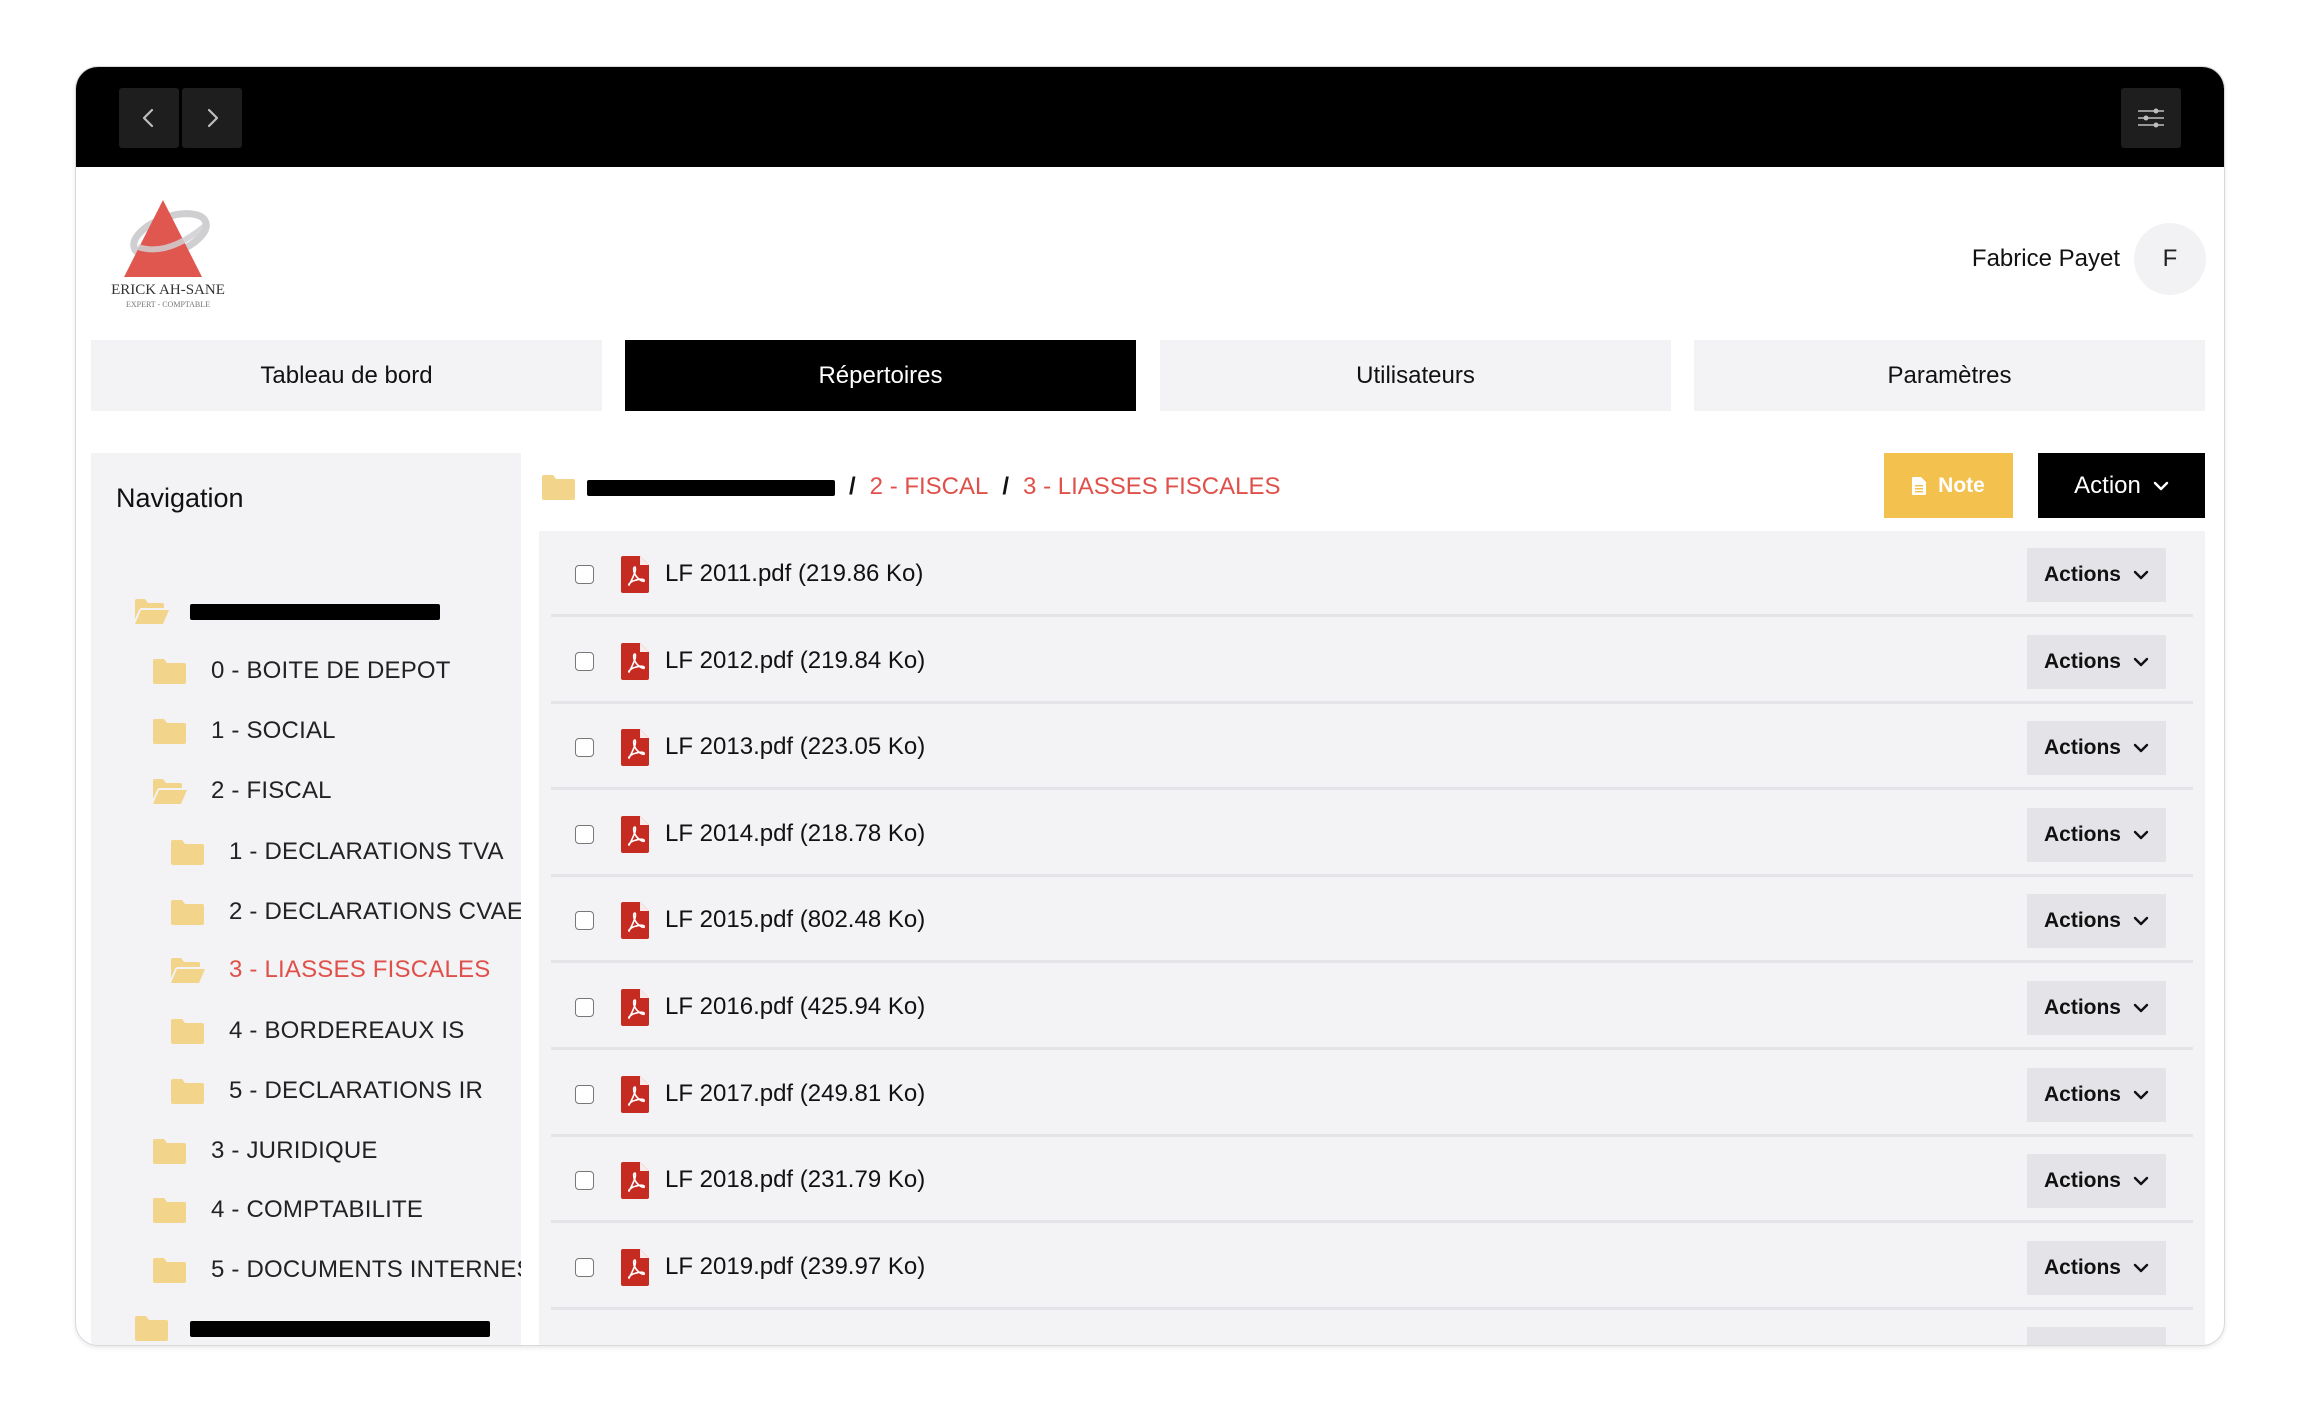 Image resolution: width=2300 pixels, height=1413 pixels. I want to click on sidebar-folder-item: 4 - COMPTABILITE, so click(287, 1210).